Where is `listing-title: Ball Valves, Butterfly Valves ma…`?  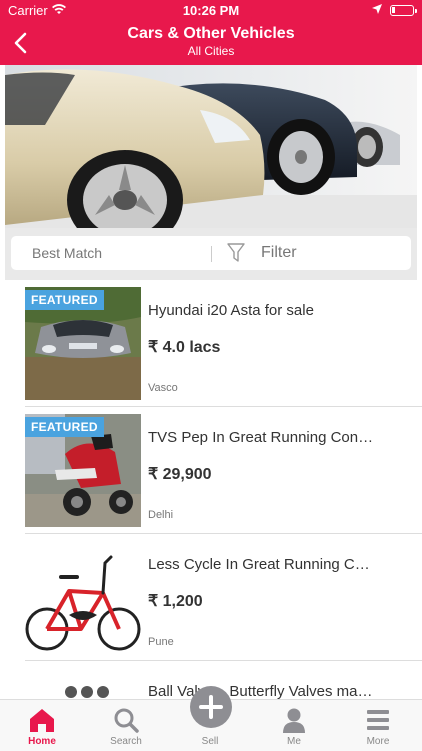 listing-title: Ball Valves, Butterfly Valves ma… is located at coordinates (260, 691).